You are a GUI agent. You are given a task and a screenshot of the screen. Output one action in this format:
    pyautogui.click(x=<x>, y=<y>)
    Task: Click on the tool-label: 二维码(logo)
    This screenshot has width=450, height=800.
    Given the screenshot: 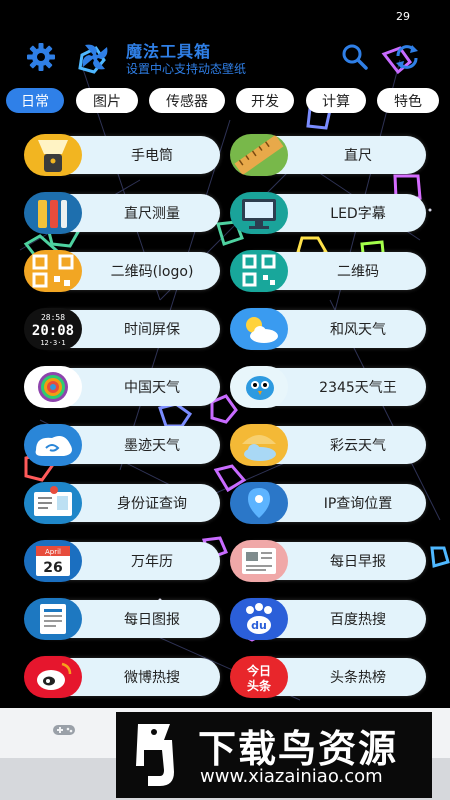 What is the action you would take?
    pyautogui.click(x=152, y=272)
    